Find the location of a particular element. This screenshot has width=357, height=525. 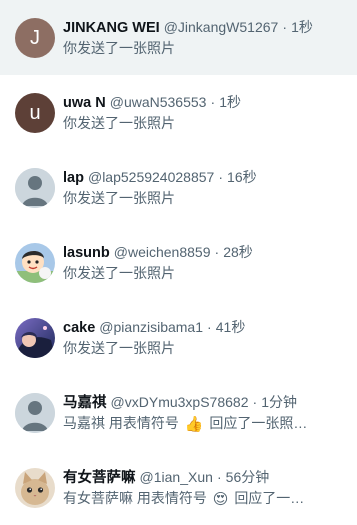

conversation-item: cake @pianzisibama1 · 41秒 你发送了一张照片 is located at coordinates (178, 337).